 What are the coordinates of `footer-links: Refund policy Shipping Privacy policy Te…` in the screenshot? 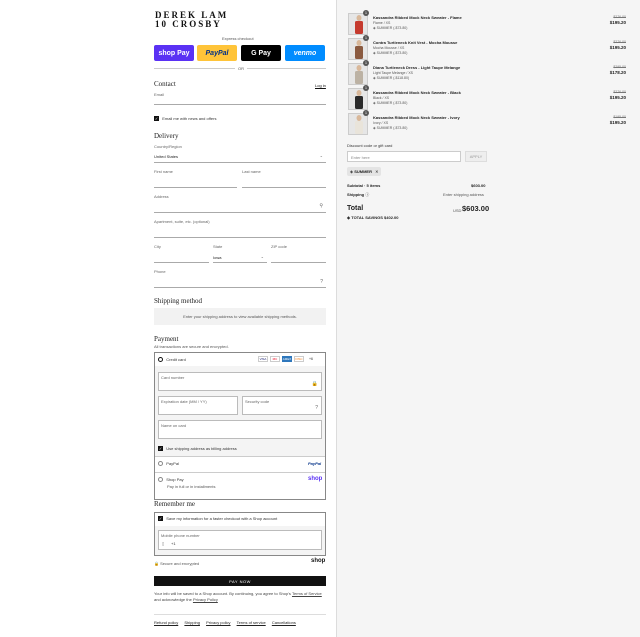 It's located at (227, 622).